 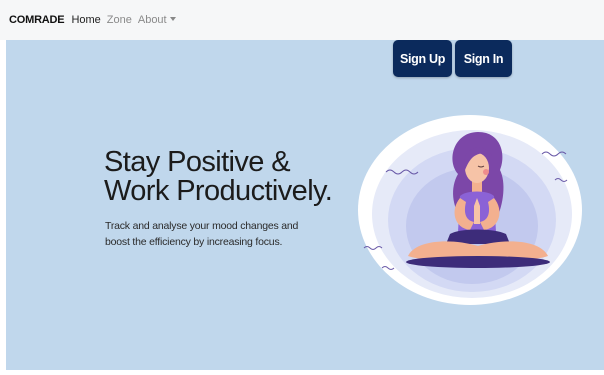 What do you see at coordinates (302, 20) in the screenshot?
I see `navbar: COMRADE Home Zone About` at bounding box center [302, 20].